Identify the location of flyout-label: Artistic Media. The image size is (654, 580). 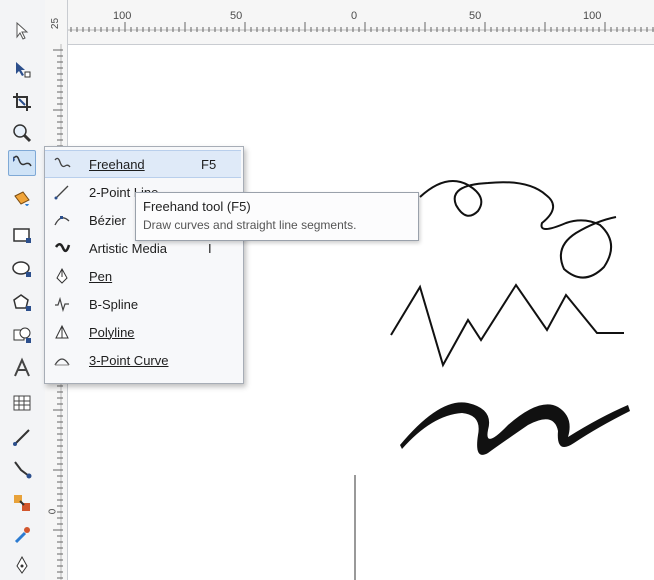
(128, 248).